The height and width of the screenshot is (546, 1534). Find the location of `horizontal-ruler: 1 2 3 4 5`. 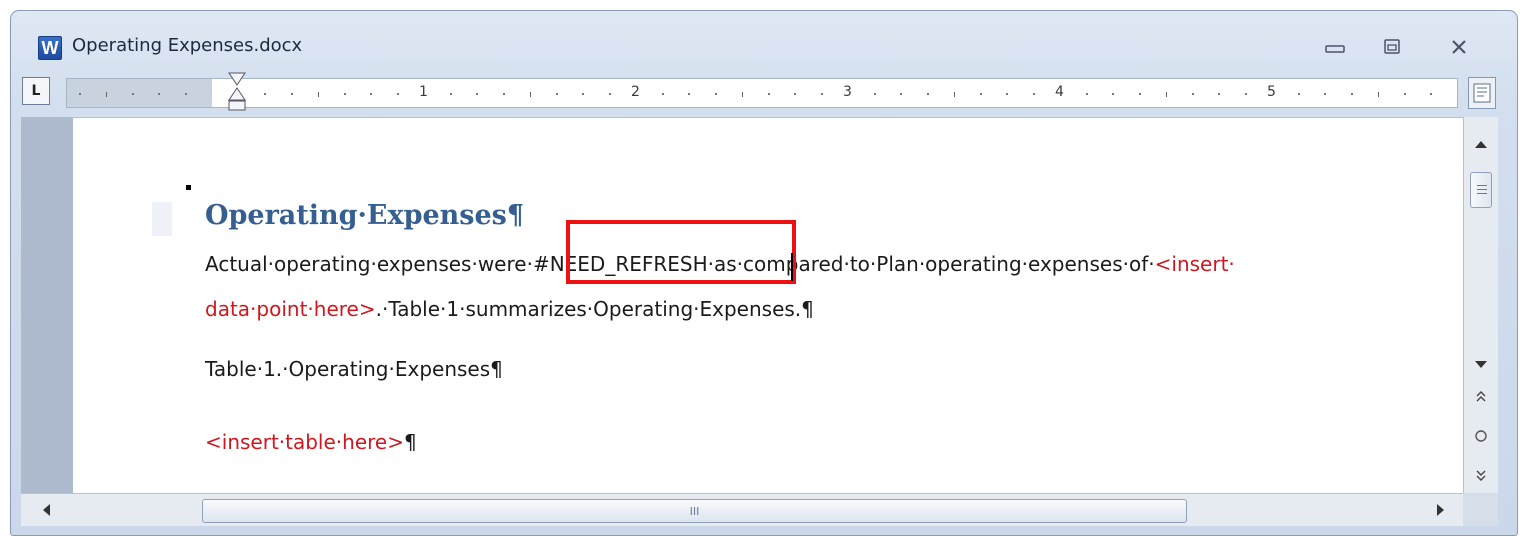

horizontal-ruler: 1 2 3 4 5 is located at coordinates (762, 93).